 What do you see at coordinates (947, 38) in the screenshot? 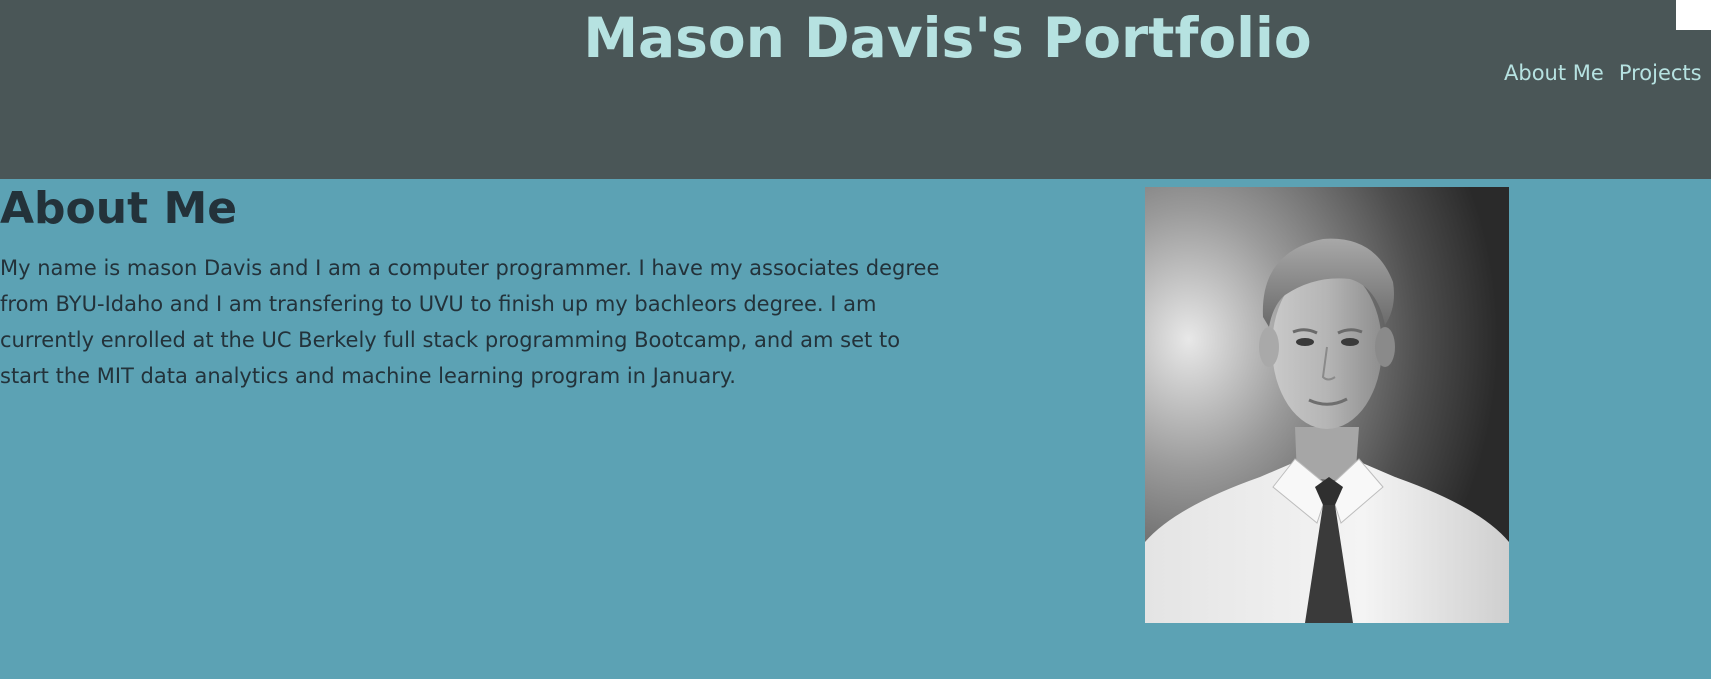
I see `site-title: Mason Davis's Portfolio` at bounding box center [947, 38].